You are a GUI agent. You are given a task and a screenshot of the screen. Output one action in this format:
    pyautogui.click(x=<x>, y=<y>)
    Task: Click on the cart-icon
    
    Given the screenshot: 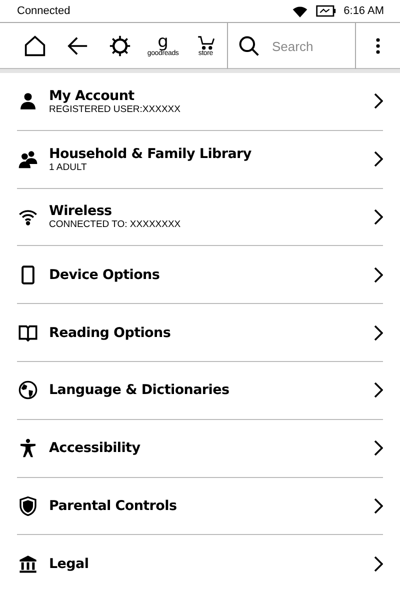 What is the action you would take?
    pyautogui.click(x=205, y=43)
    